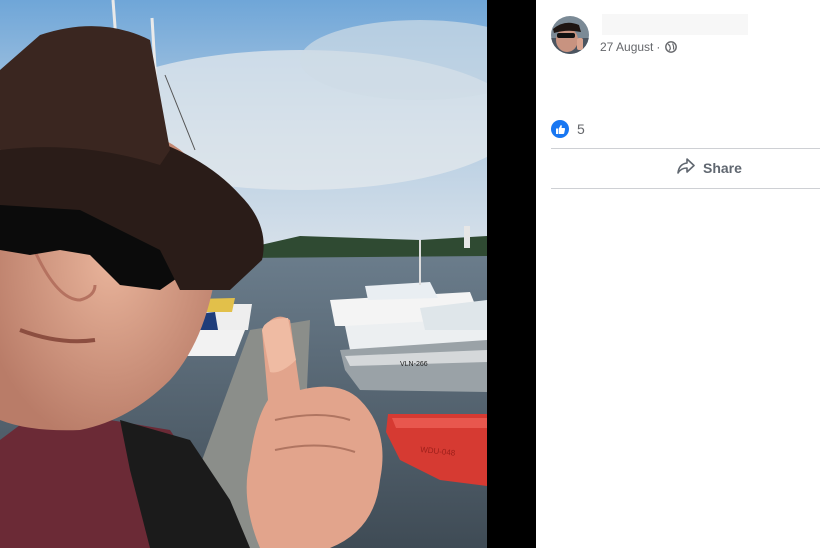 The height and width of the screenshot is (548, 820). What do you see at coordinates (675, 24) in the screenshot?
I see `author-name-redacted` at bounding box center [675, 24].